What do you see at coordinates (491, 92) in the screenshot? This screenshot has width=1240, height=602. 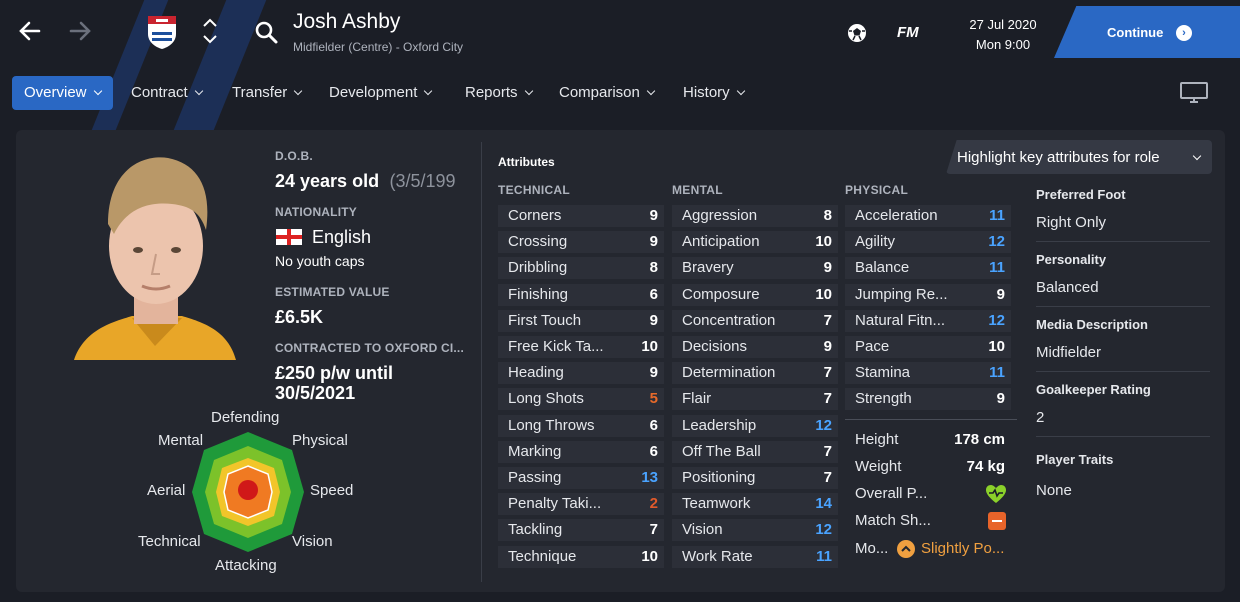 I see `tab-label: Reports` at bounding box center [491, 92].